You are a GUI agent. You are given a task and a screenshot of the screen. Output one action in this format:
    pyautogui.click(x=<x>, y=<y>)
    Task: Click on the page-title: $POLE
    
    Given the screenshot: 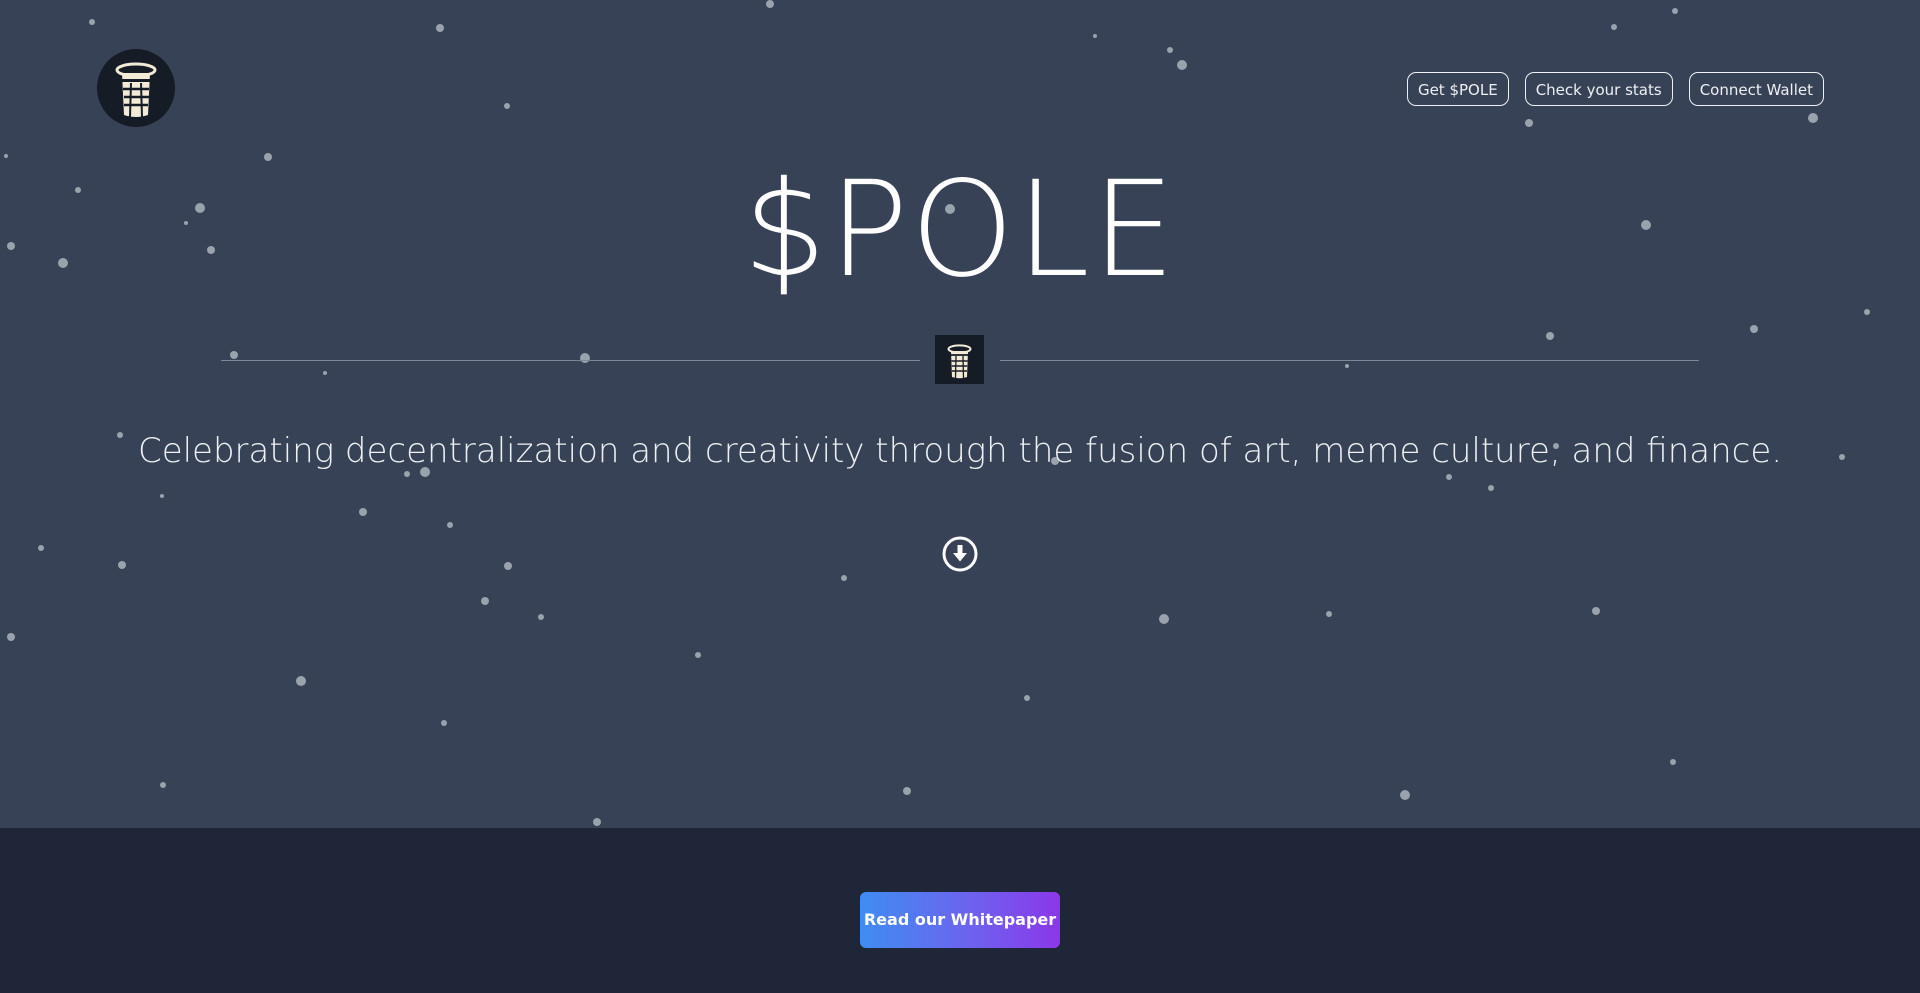 What is the action you would take?
    pyautogui.click(x=960, y=230)
    